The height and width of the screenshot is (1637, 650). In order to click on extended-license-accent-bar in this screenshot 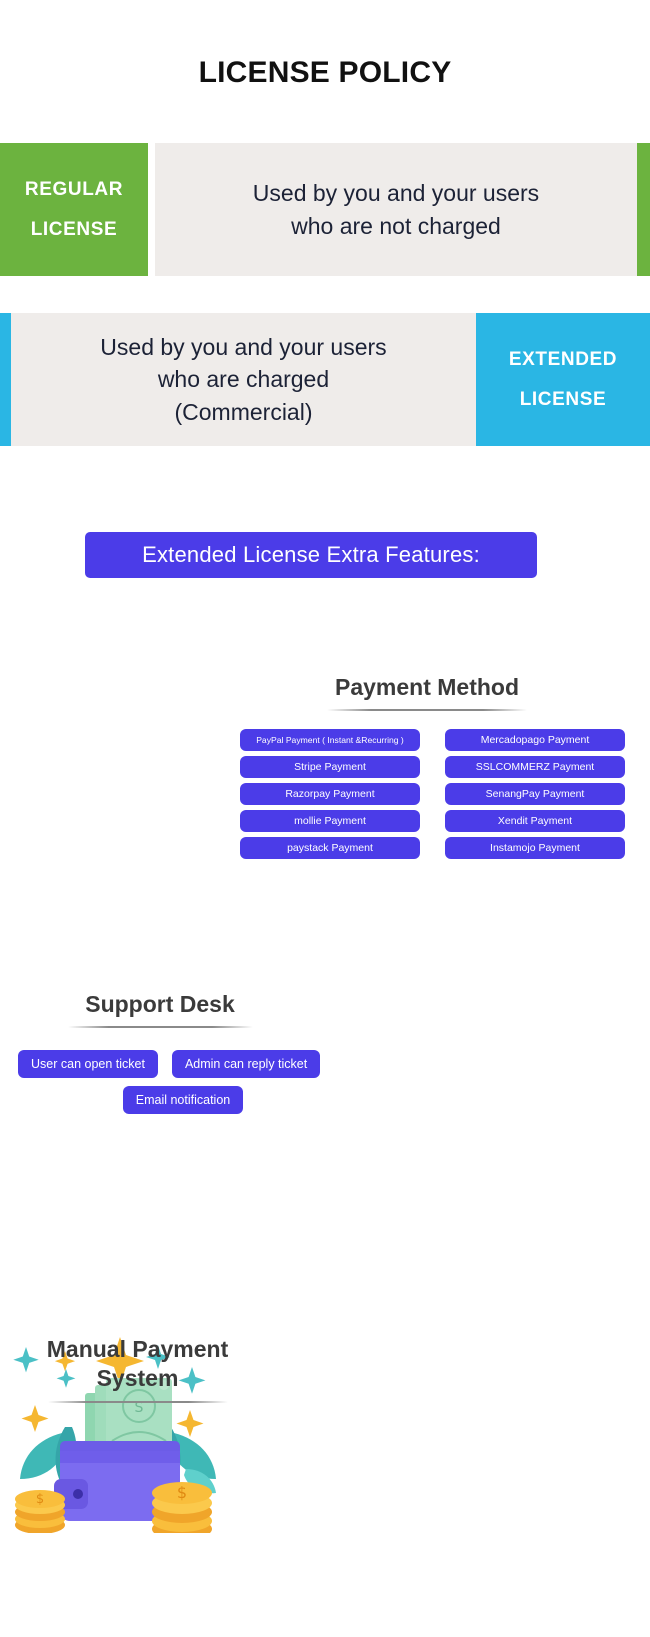, I will do `click(5, 379)`.